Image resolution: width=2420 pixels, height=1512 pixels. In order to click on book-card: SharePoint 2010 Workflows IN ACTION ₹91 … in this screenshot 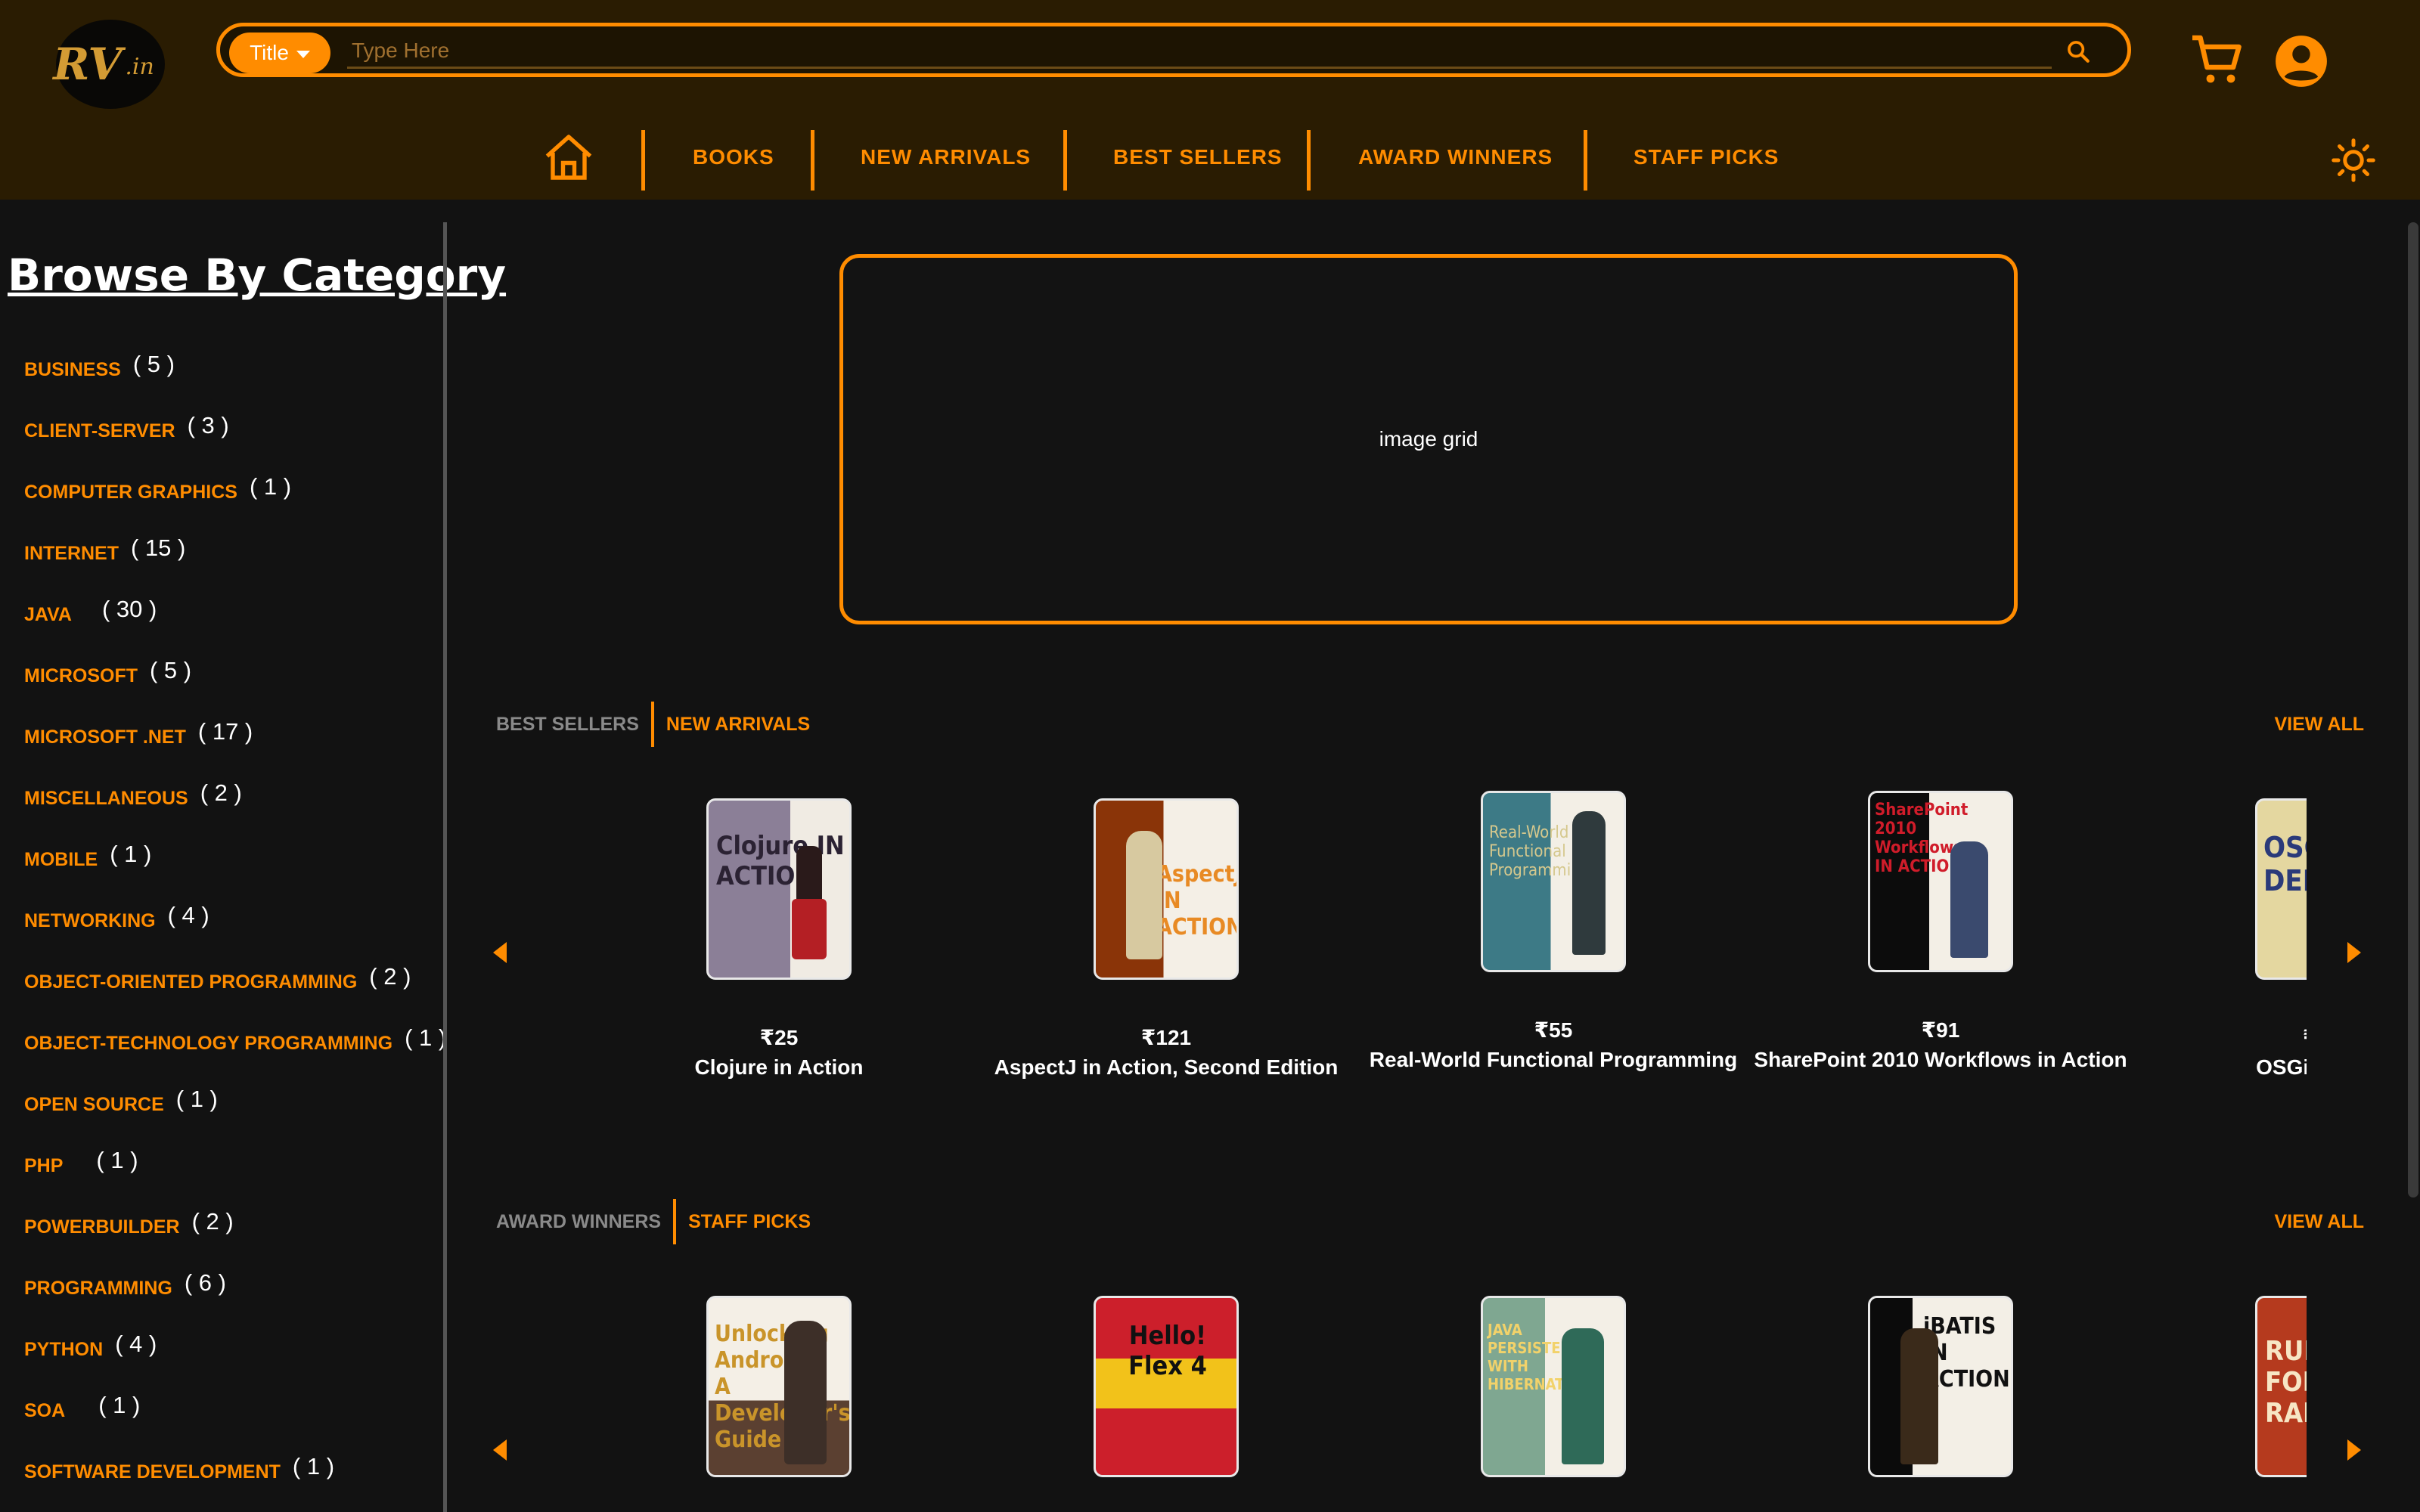, I will do `click(1940, 932)`.